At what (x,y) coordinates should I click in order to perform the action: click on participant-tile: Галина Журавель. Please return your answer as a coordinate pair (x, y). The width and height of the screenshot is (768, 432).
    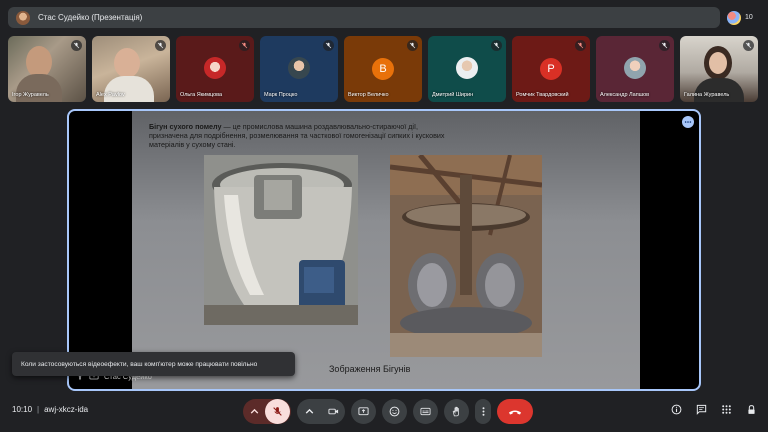
    Looking at the image, I should click on (719, 69).